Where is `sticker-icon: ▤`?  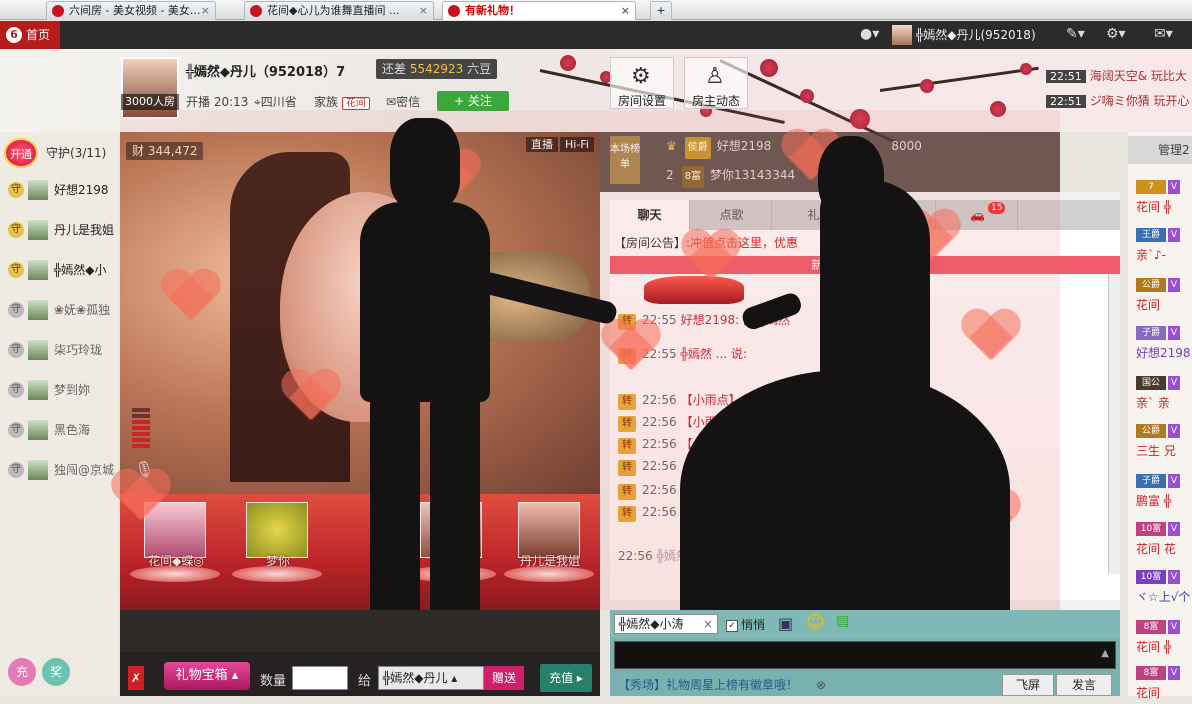 sticker-icon: ▤ is located at coordinates (842, 621).